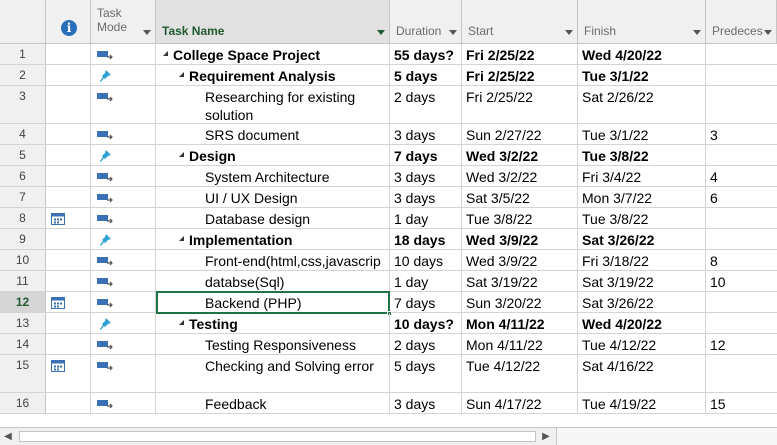  I want to click on task-name-cell: Requirement Analysis, so click(273, 75).